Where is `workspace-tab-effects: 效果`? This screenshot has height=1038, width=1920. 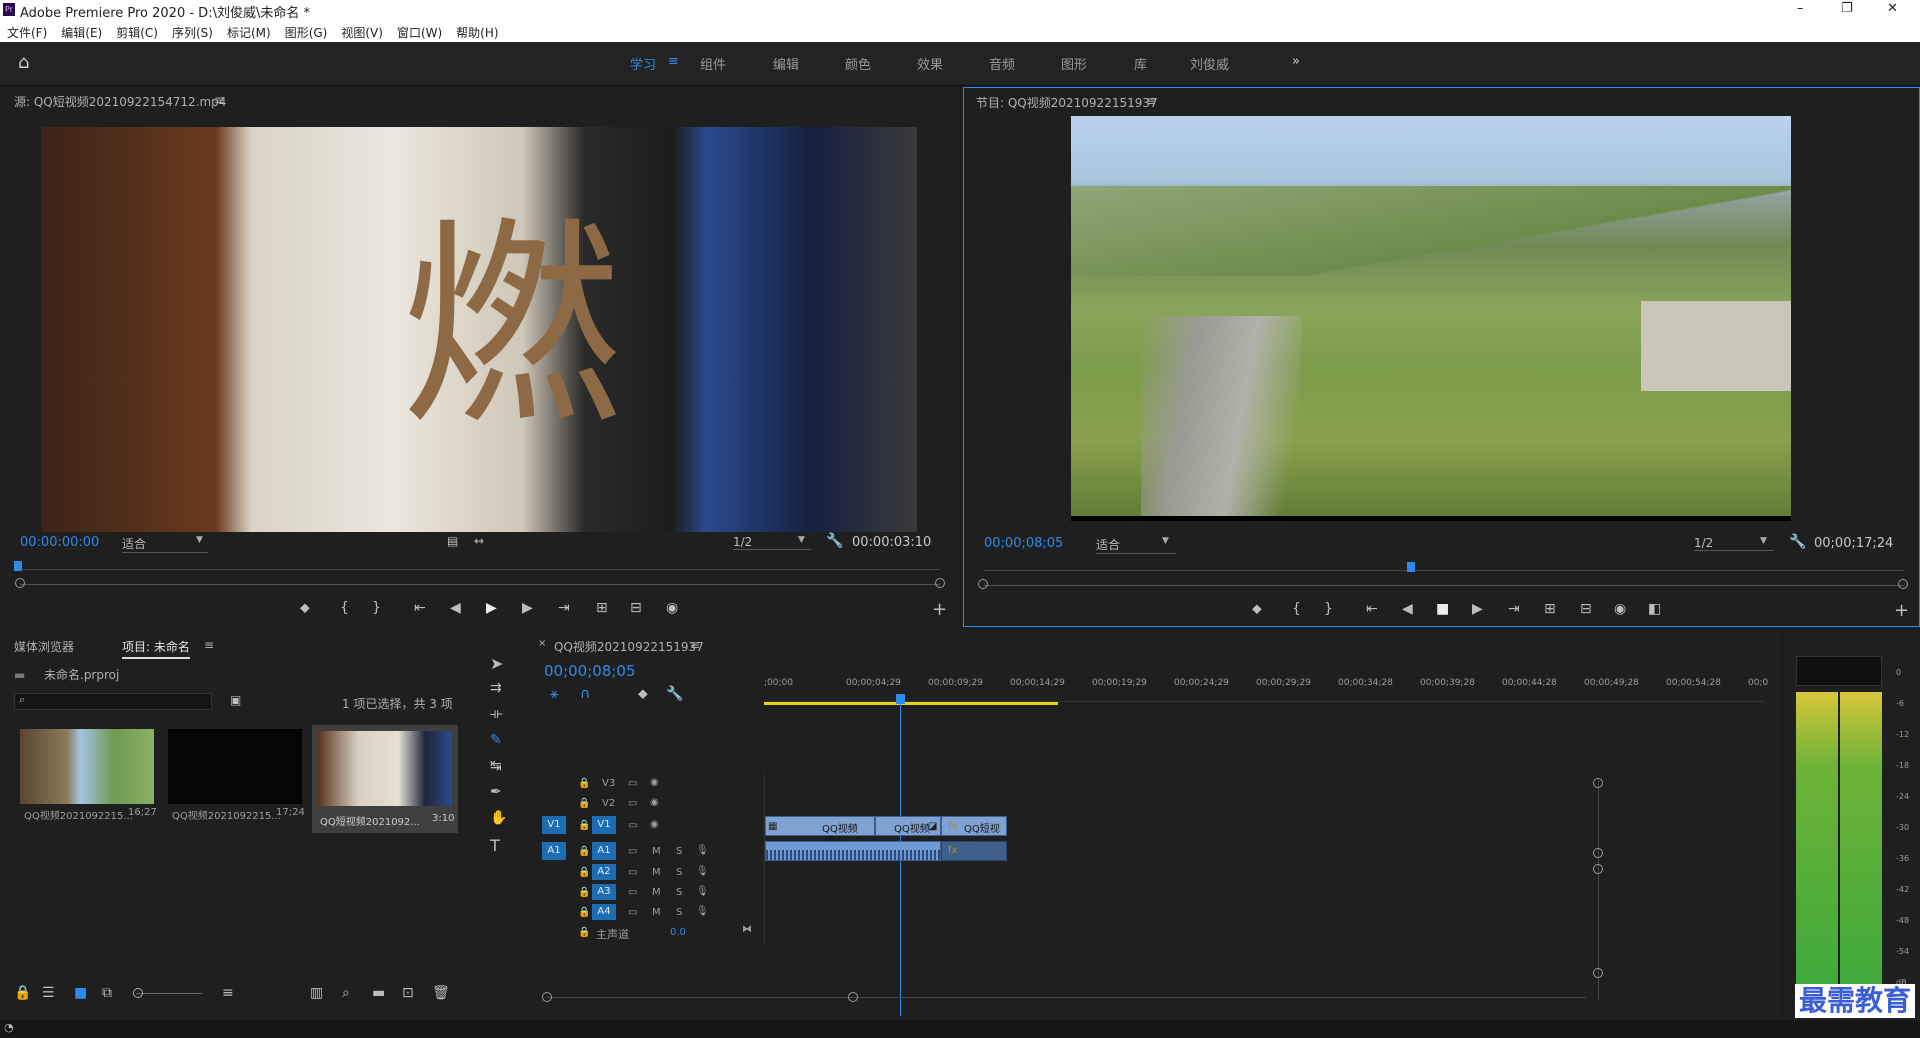
workspace-tab-effects: 效果 is located at coordinates (930, 63).